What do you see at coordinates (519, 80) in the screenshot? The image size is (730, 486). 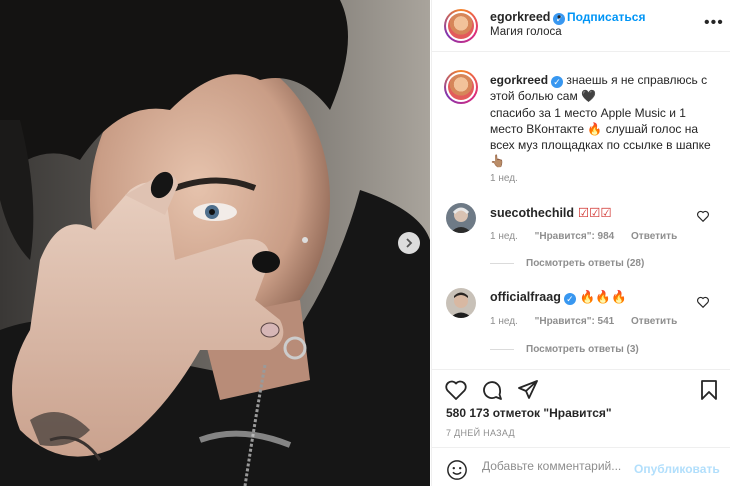 I see `caption-username: egorkreed` at bounding box center [519, 80].